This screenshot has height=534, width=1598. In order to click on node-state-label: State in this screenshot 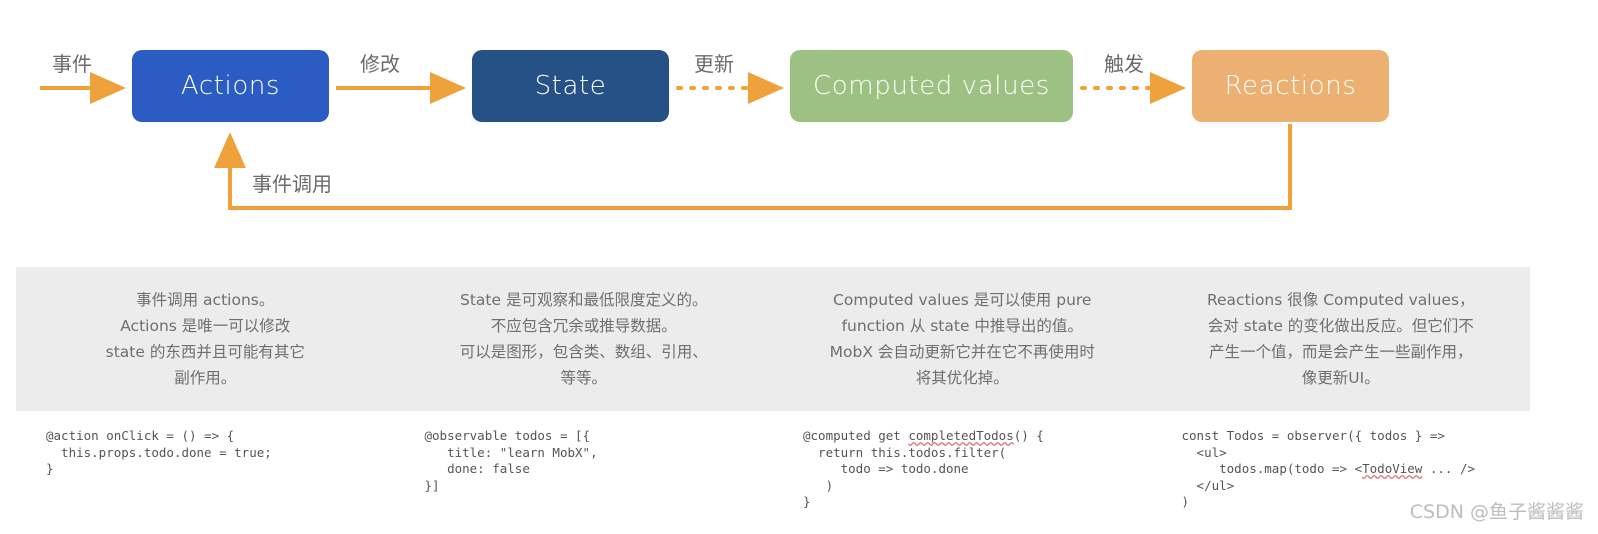, I will do `click(570, 86)`.